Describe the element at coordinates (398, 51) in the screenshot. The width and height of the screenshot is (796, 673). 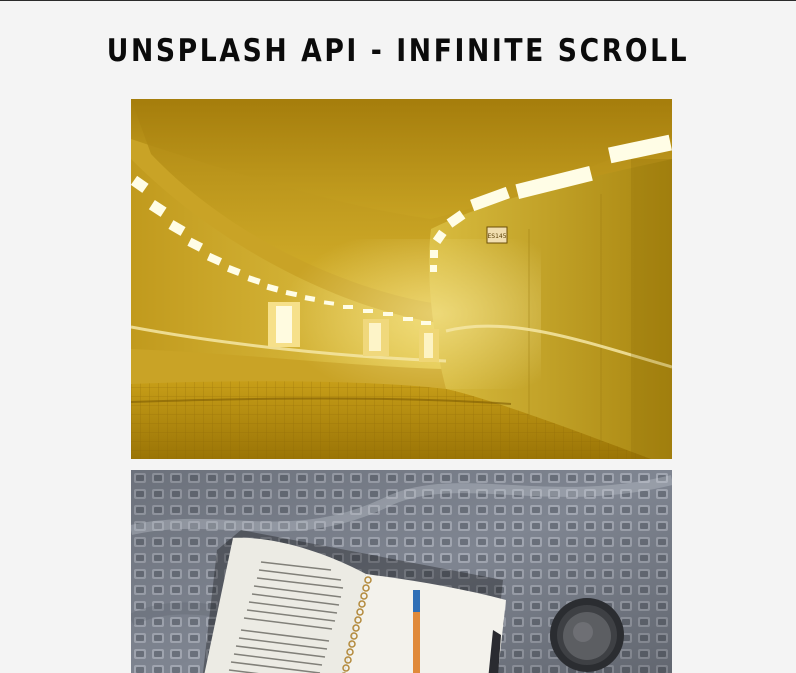
I see `page-title: UNSPLASH API - INFINITE SCROLL` at that location.